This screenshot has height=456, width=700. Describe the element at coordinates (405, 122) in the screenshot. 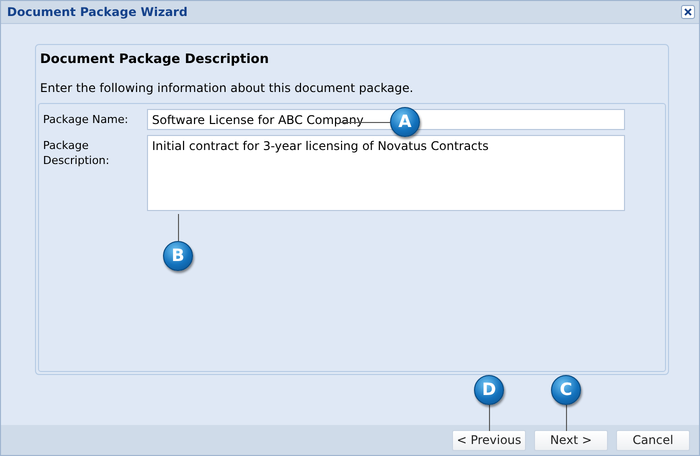

I see `callout-marker: A` at that location.